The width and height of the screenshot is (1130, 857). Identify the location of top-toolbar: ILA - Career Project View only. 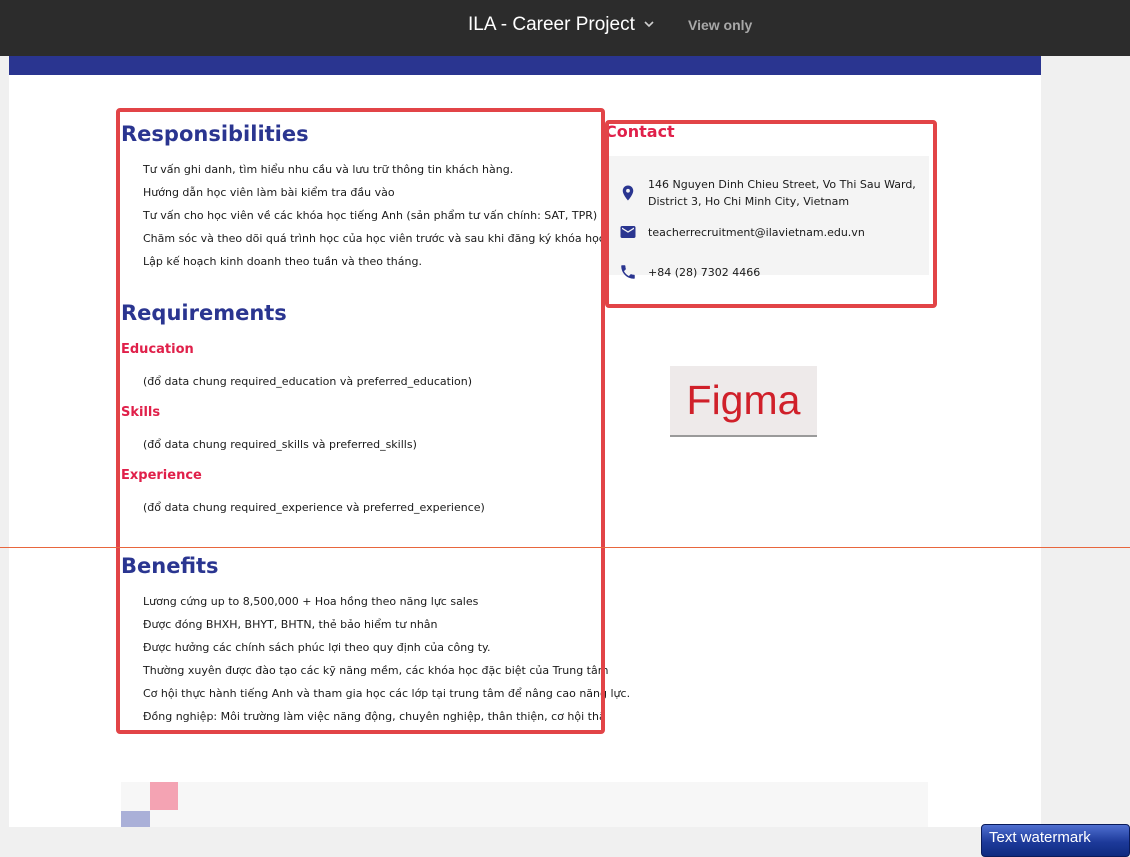
(565, 28).